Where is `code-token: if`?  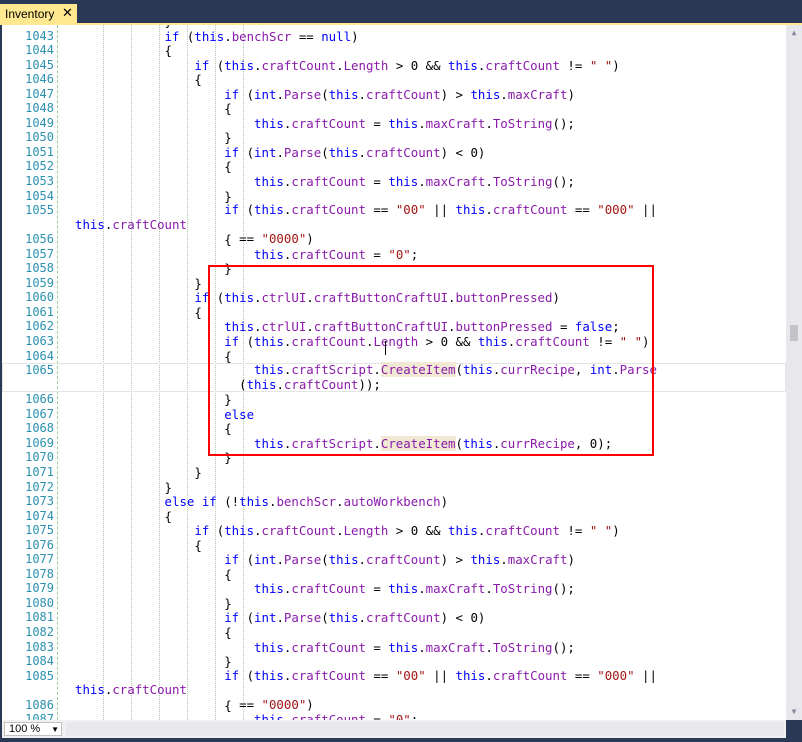
code-token: if is located at coordinates (202, 531).